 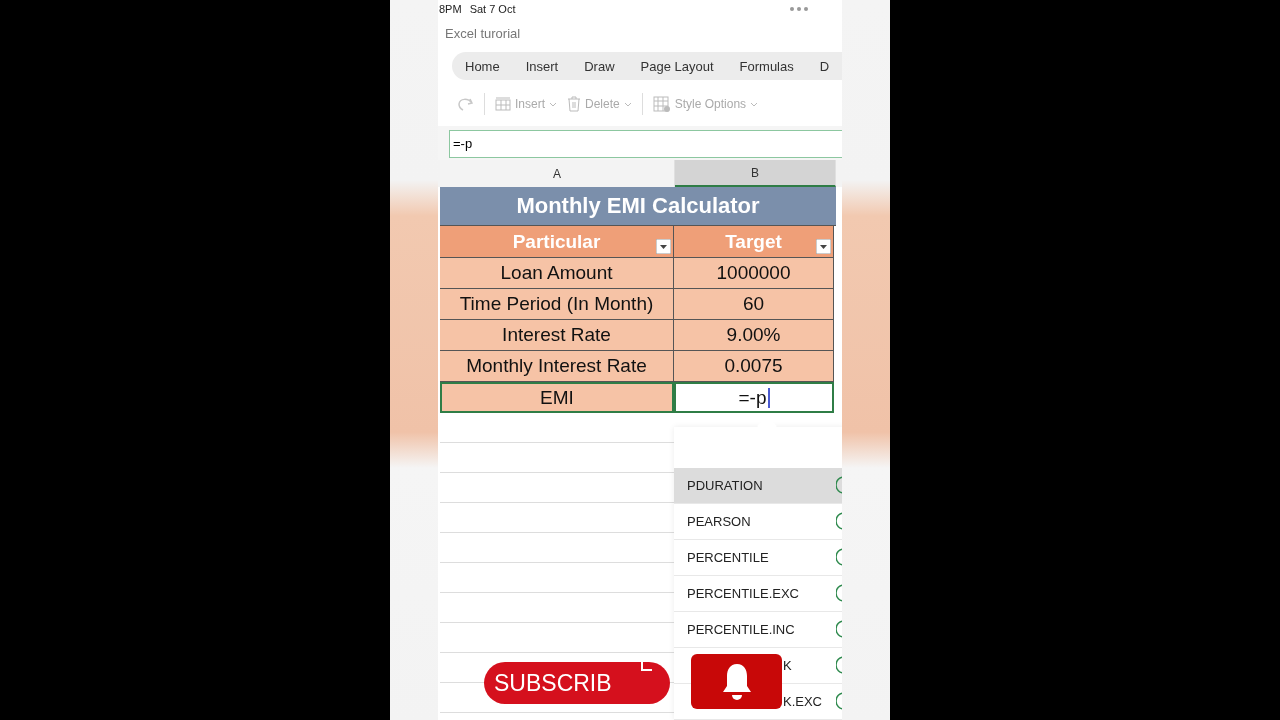 What do you see at coordinates (799, 9) in the screenshot?
I see `more-icon` at bounding box center [799, 9].